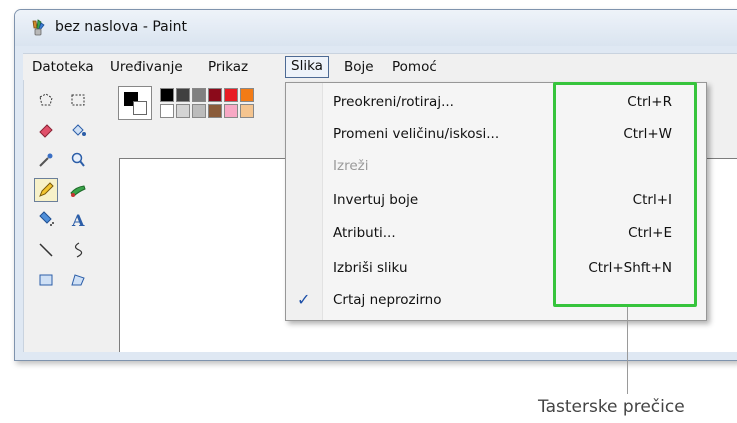 Image resolution: width=737 pixels, height=423 pixels. What do you see at coordinates (78, 250) in the screenshot?
I see `curve-icon` at bounding box center [78, 250].